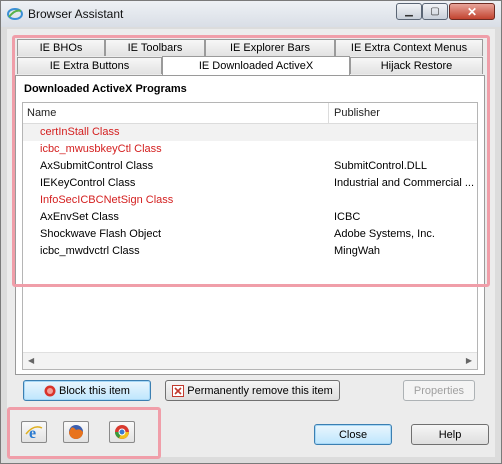 The height and width of the screenshot is (464, 502). I want to click on internet-explorer-icon: e, so click(34, 433).